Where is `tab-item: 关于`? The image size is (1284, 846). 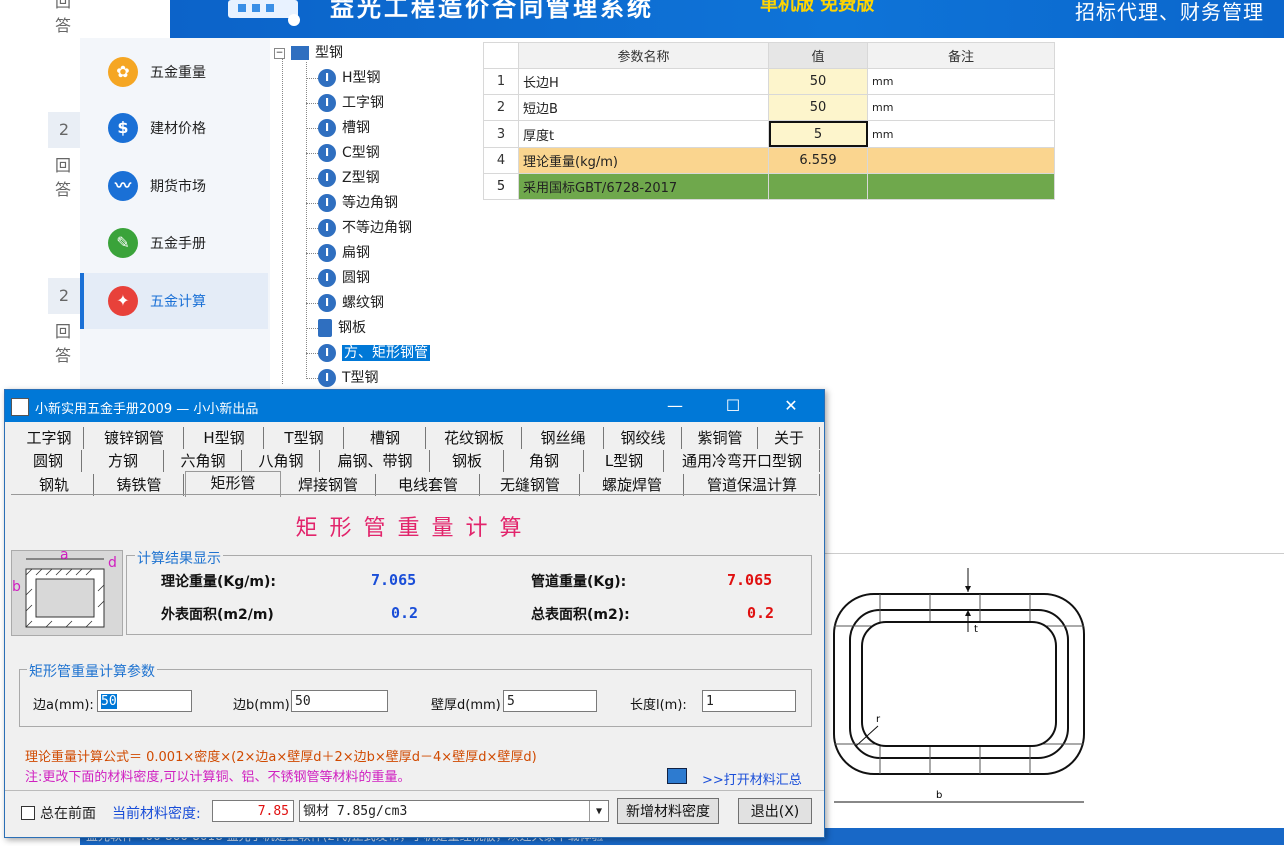 tab-item: 关于 is located at coordinates (789, 438).